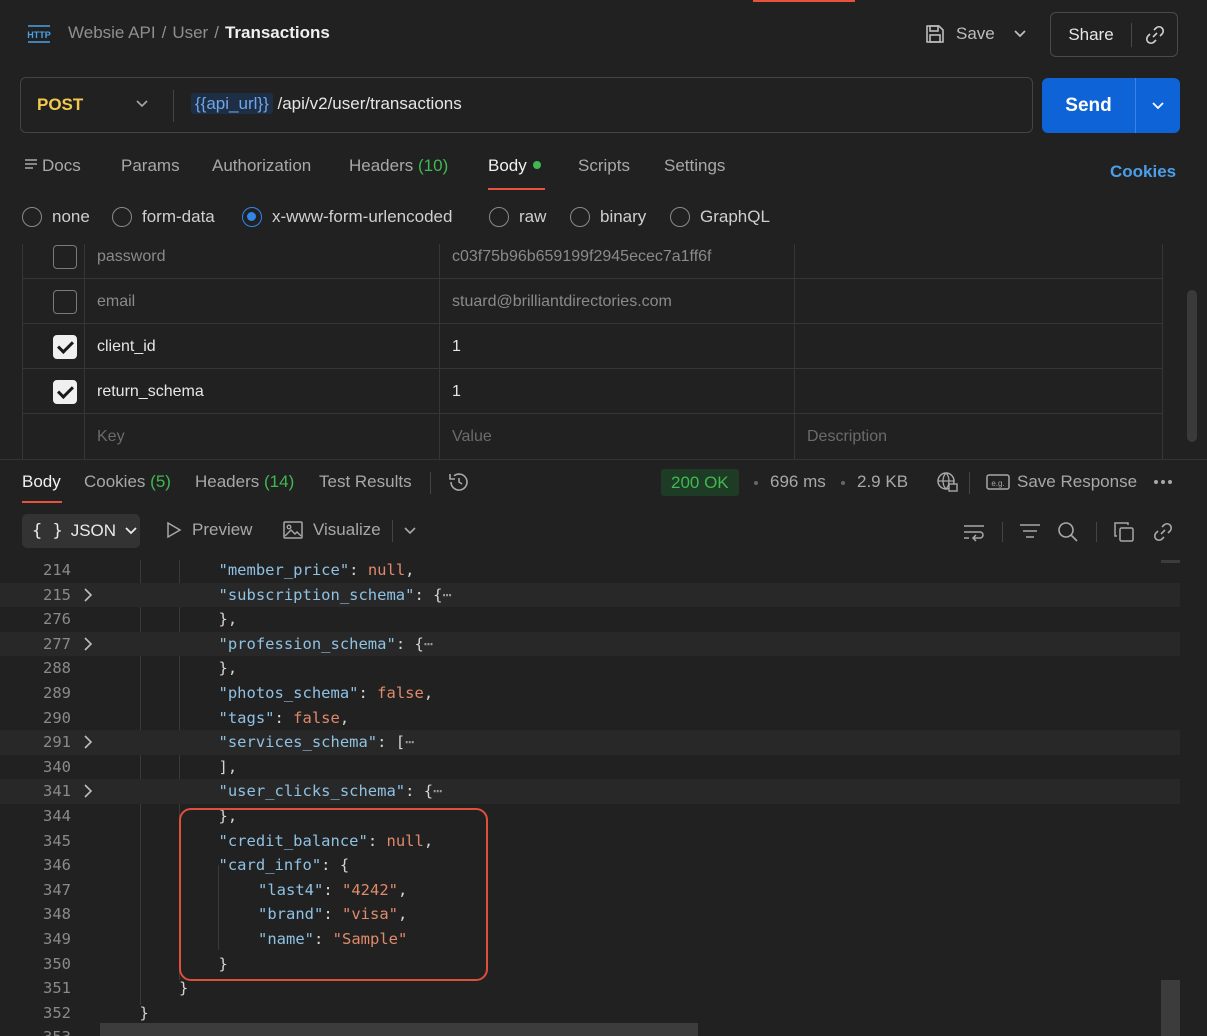  What do you see at coordinates (562, 301) in the screenshot?
I see `param-value: stuard@brilliantdirectories.com` at bounding box center [562, 301].